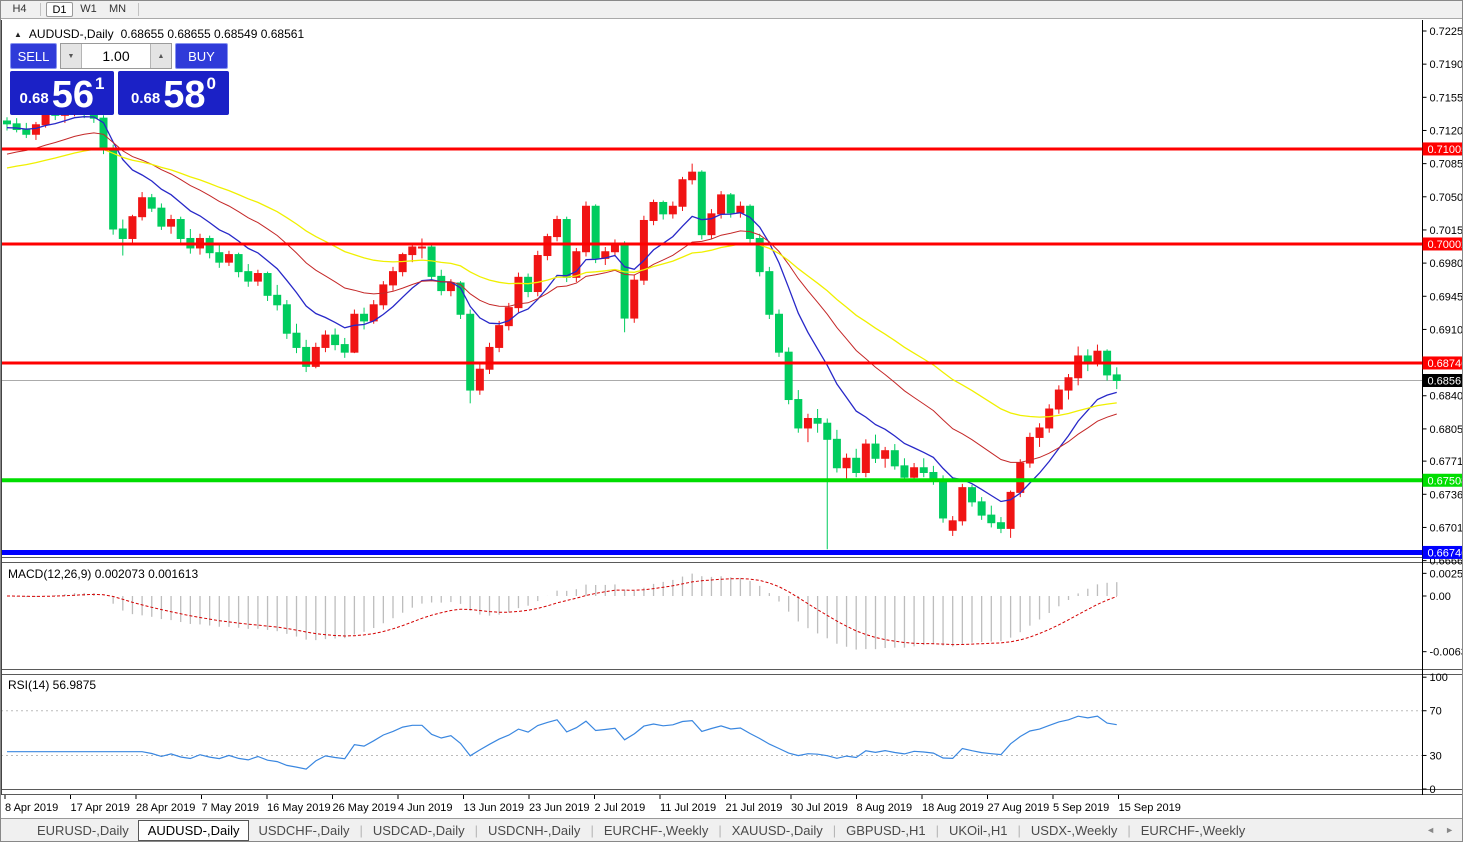 This screenshot has height=842, width=1463. What do you see at coordinates (425, 808) in the screenshot?
I see `date-axis-label: 4 Jun 2019` at bounding box center [425, 808].